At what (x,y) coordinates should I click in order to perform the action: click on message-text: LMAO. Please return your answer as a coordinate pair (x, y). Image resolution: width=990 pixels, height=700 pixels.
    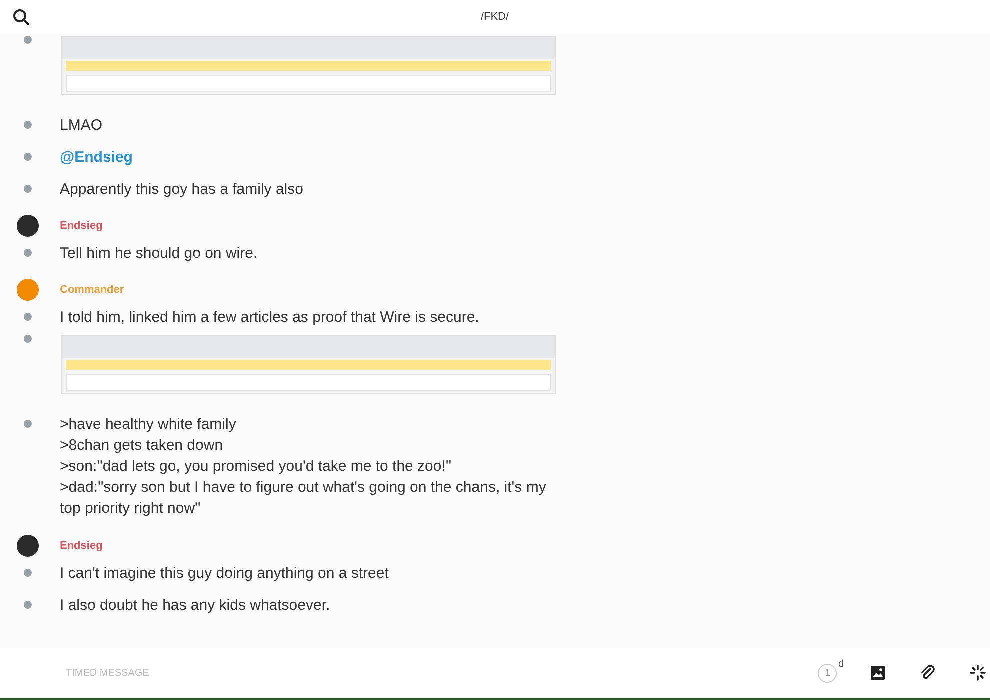
    Looking at the image, I should click on (81, 126).